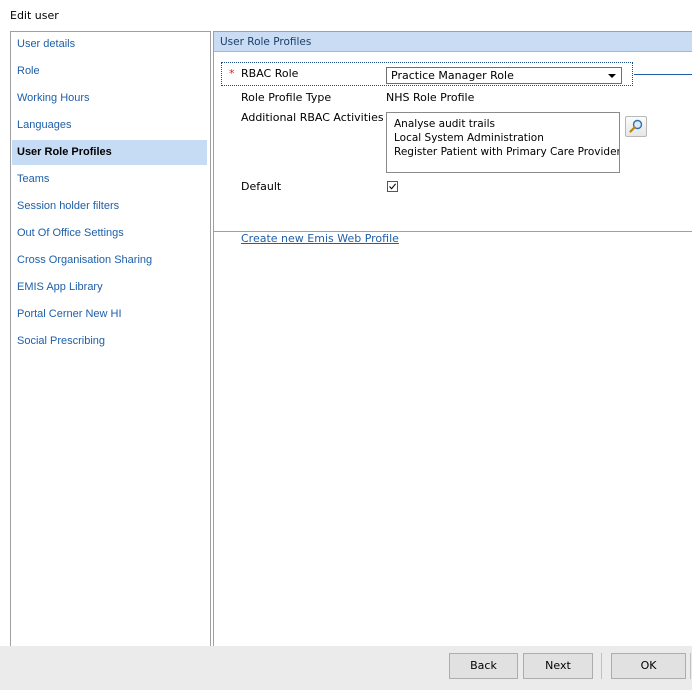  I want to click on role-profile-type-value: NHS Role Profile, so click(430, 97).